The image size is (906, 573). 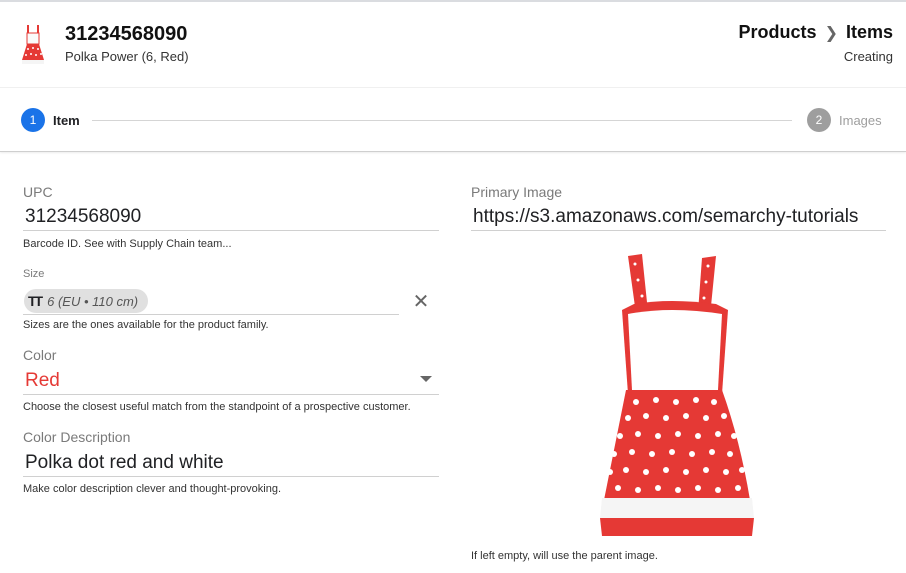 I want to click on color-label: Color, so click(x=40, y=355).